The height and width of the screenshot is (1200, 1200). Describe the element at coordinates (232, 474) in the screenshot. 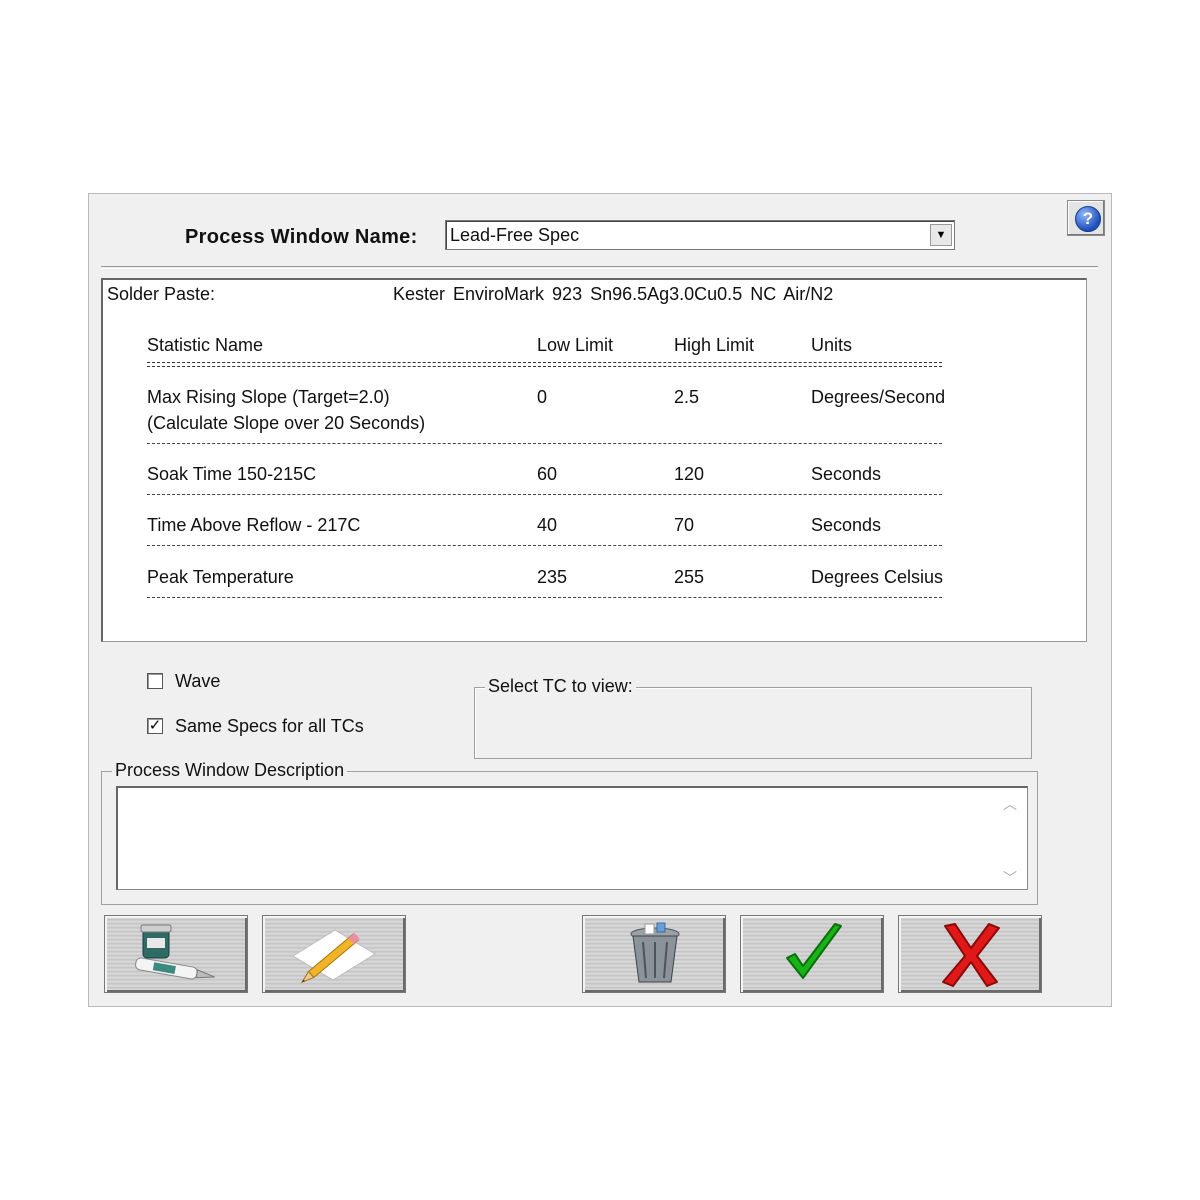

I see `row-statistic-name: Soak Time 150-215C` at that location.